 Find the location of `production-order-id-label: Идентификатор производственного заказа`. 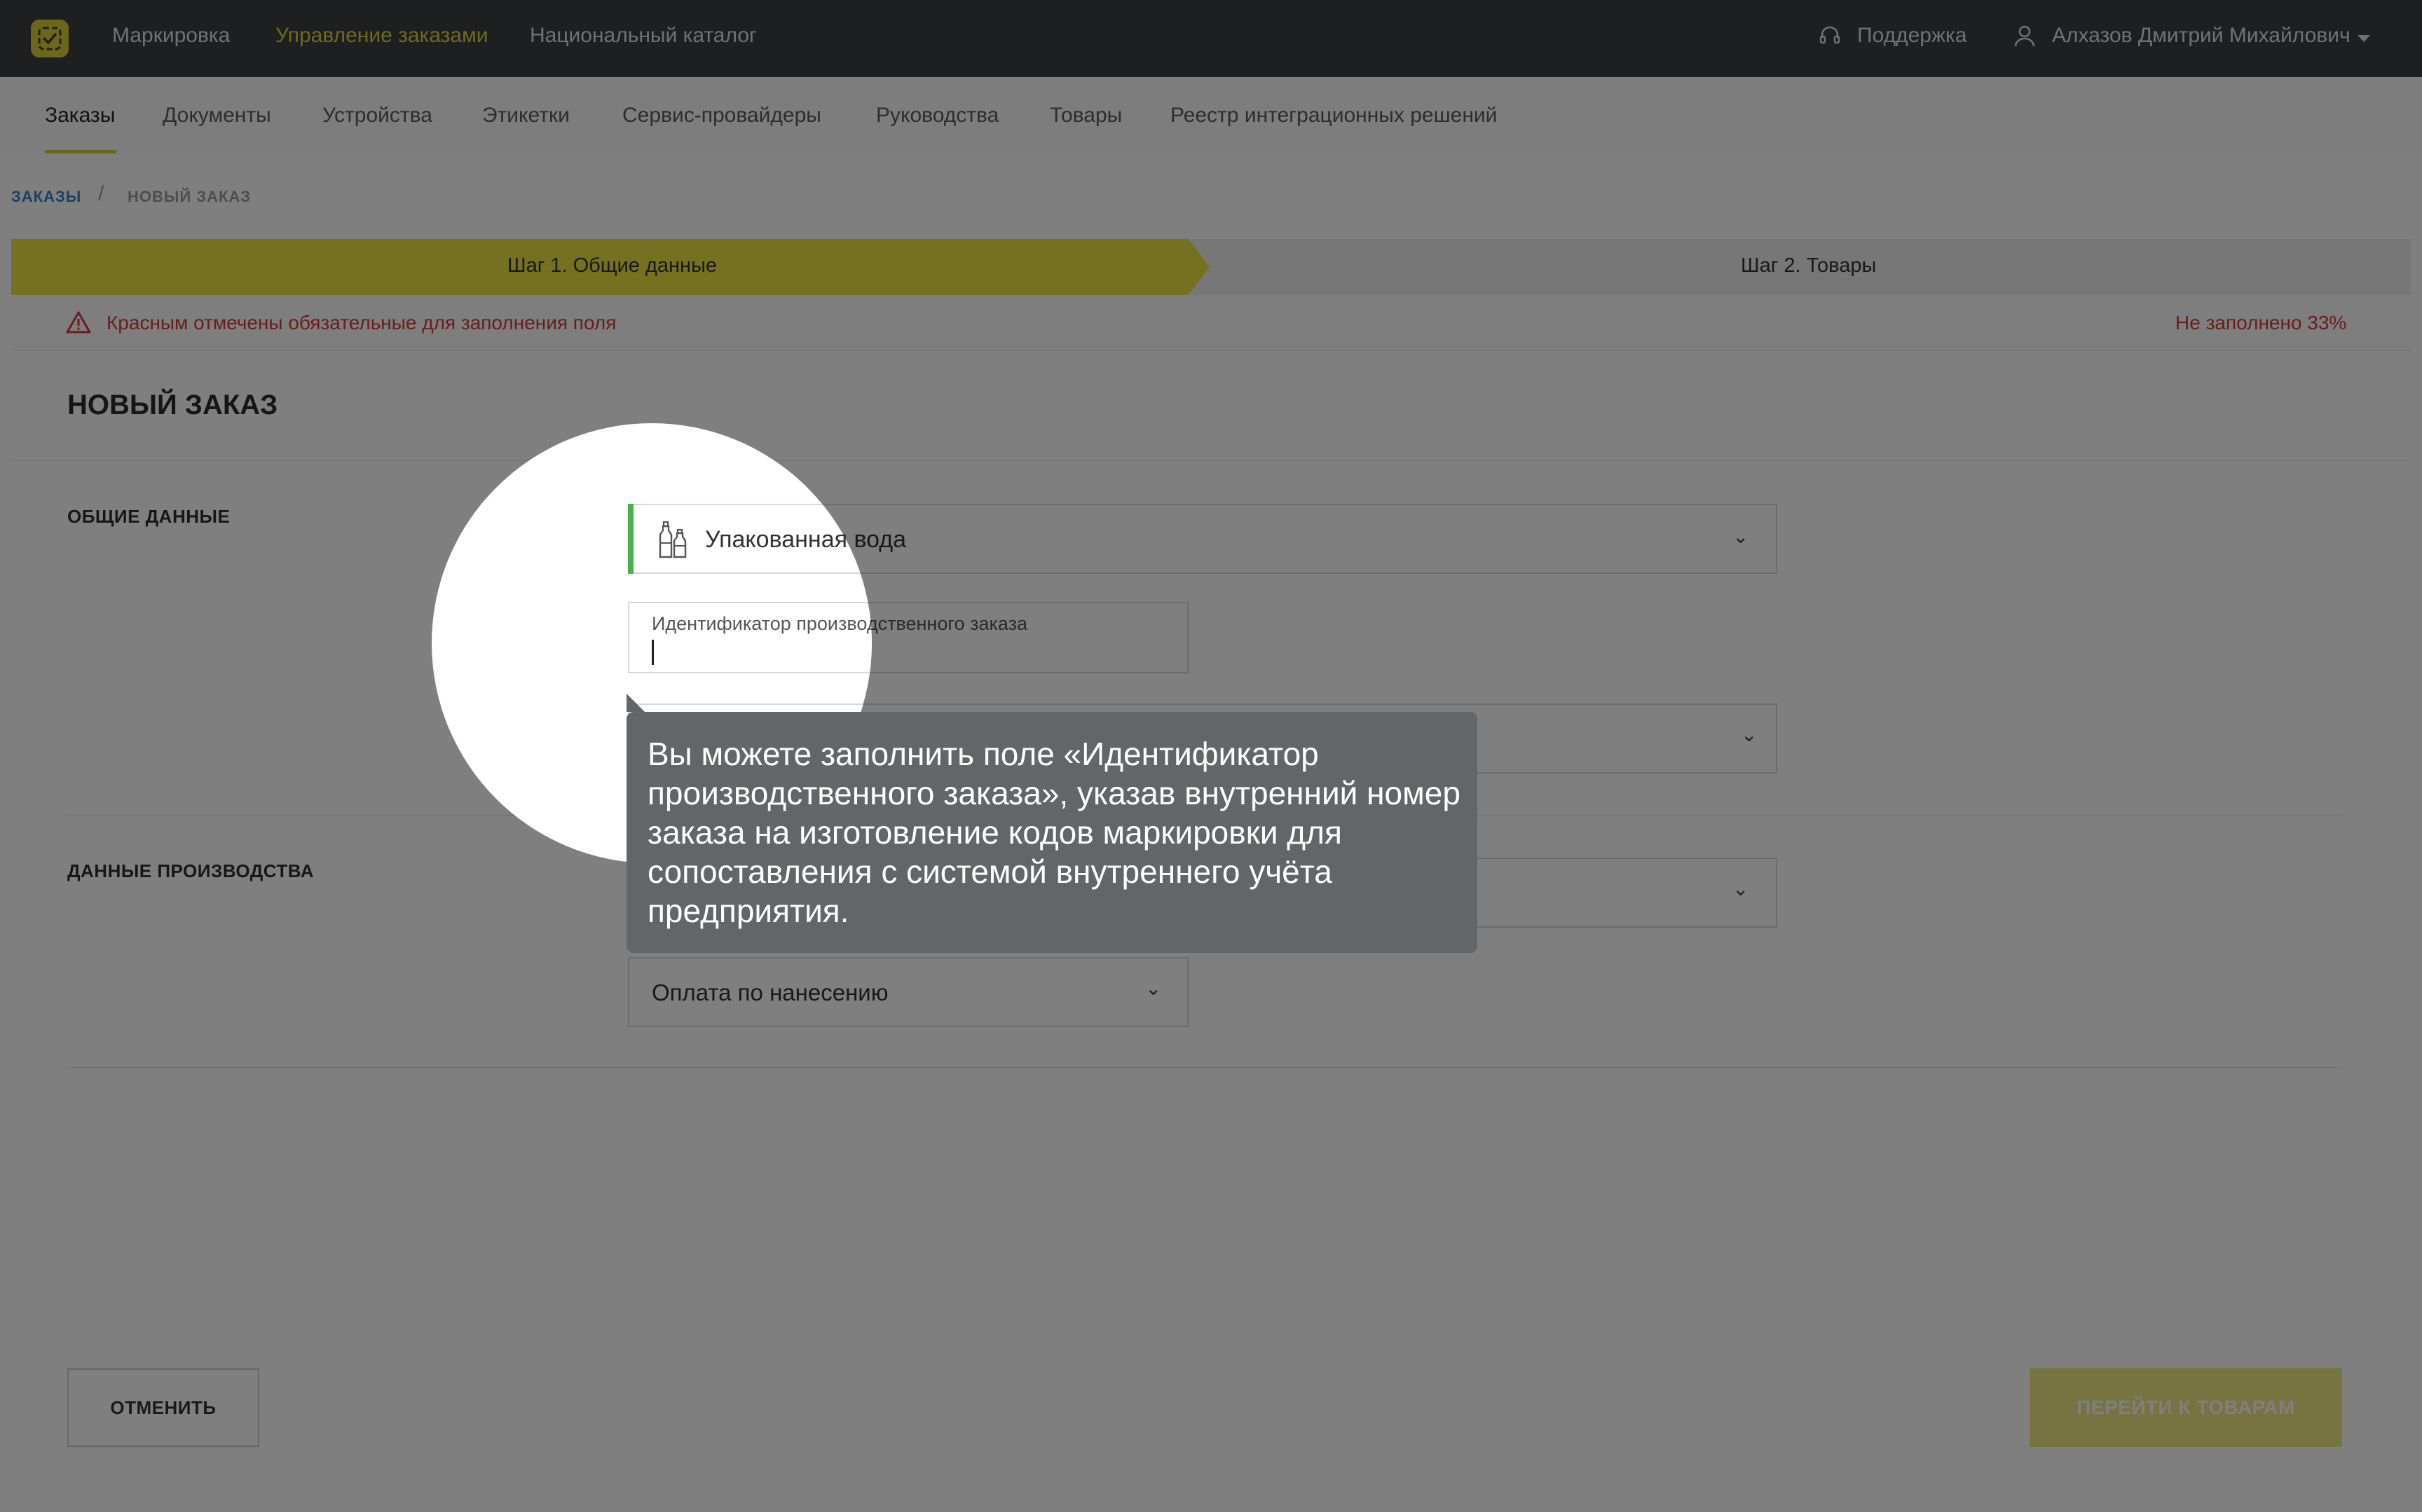

production-order-id-label: Идентификатор производственного заказа is located at coordinates (762, 623).